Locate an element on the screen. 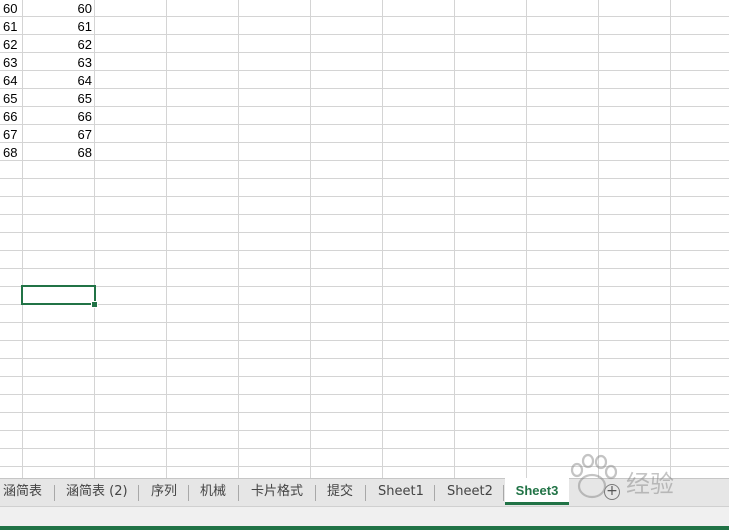 Image resolution: width=729 pixels, height=530 pixels. active-cell-selection is located at coordinates (58, 295).